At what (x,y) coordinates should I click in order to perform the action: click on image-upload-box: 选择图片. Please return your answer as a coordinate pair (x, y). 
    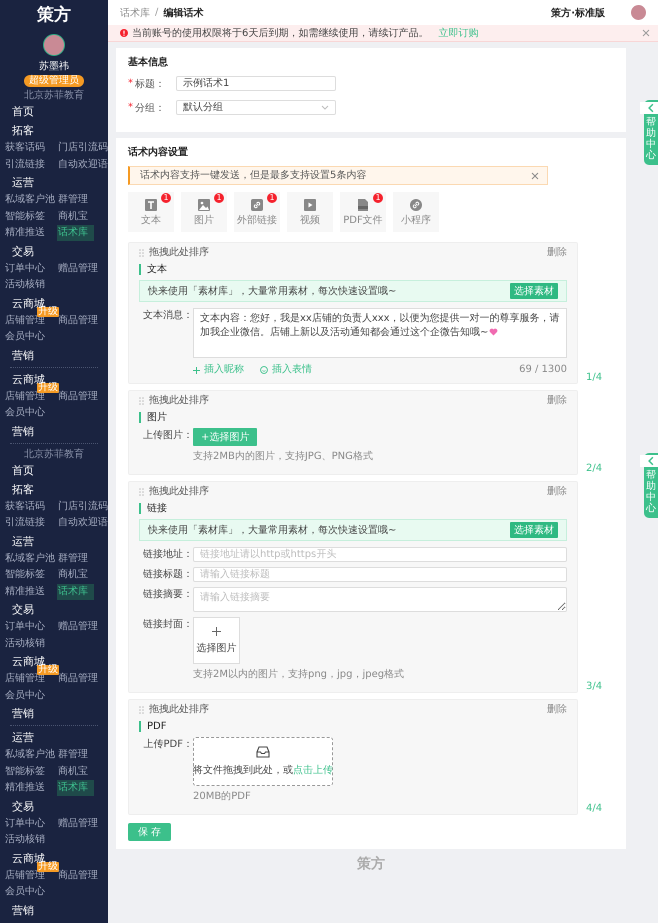
    Looking at the image, I should click on (216, 640).